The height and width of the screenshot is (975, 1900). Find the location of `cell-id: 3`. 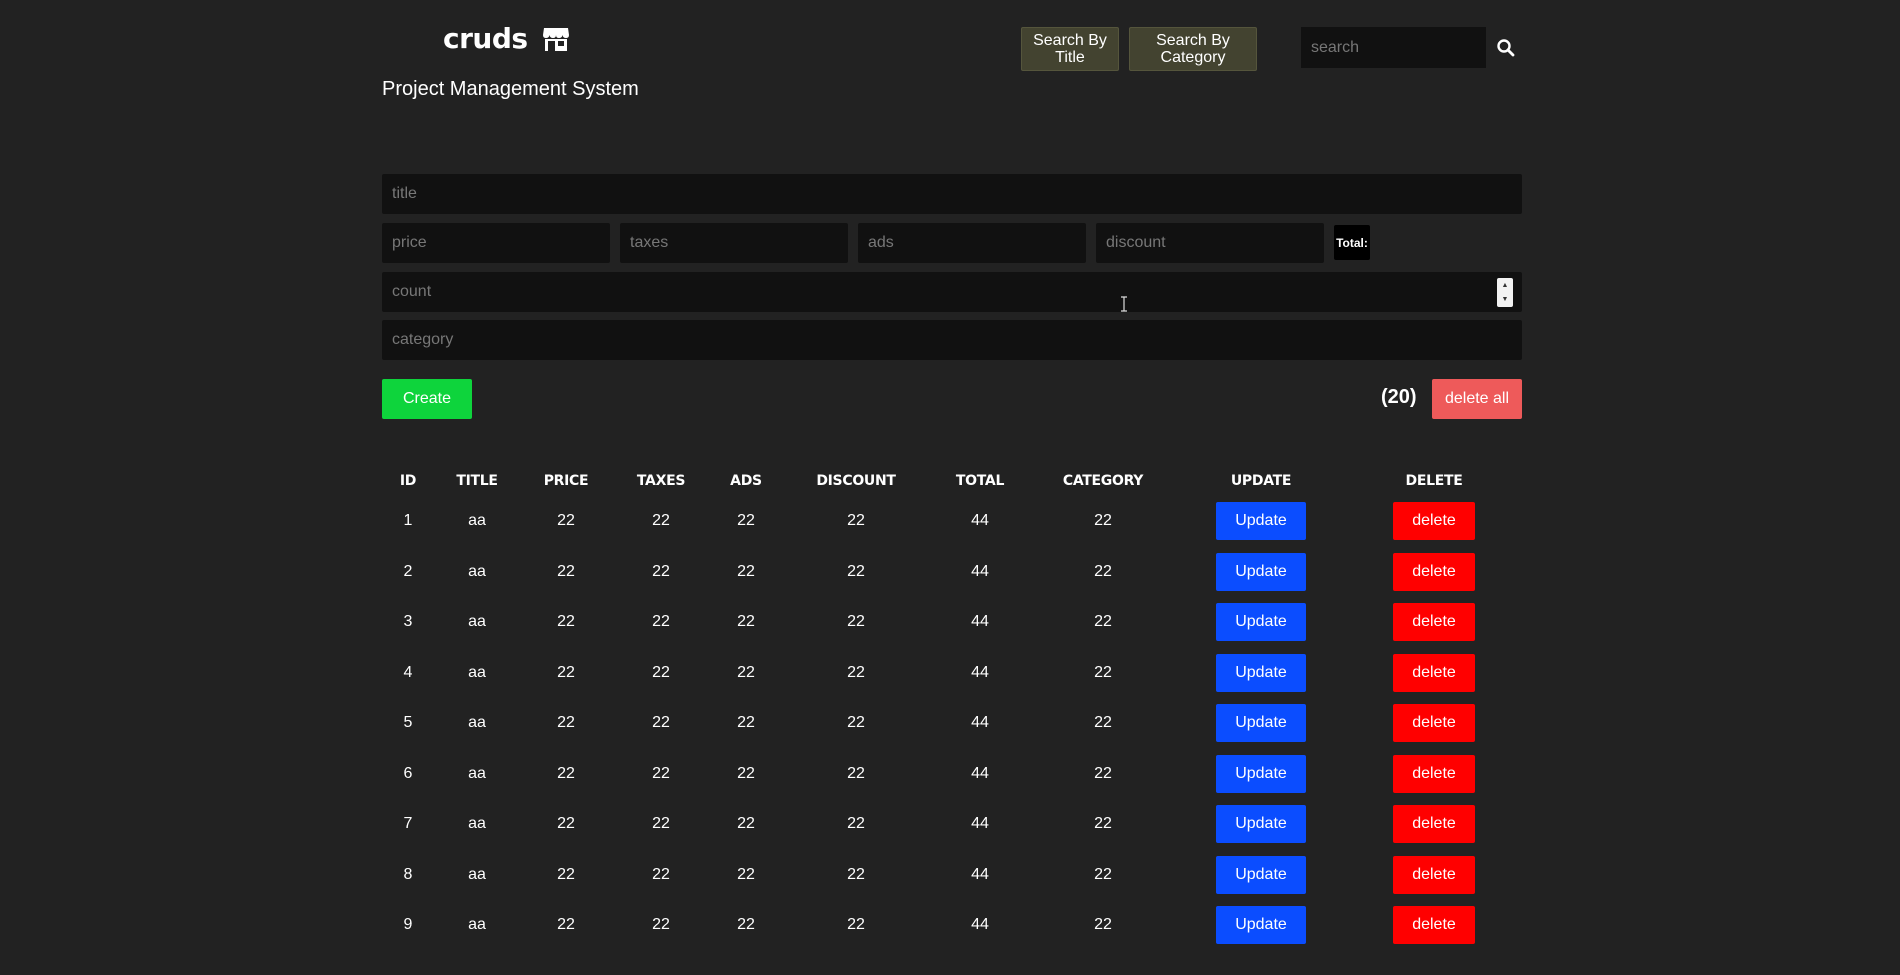

cell-id: 3 is located at coordinates (408, 622).